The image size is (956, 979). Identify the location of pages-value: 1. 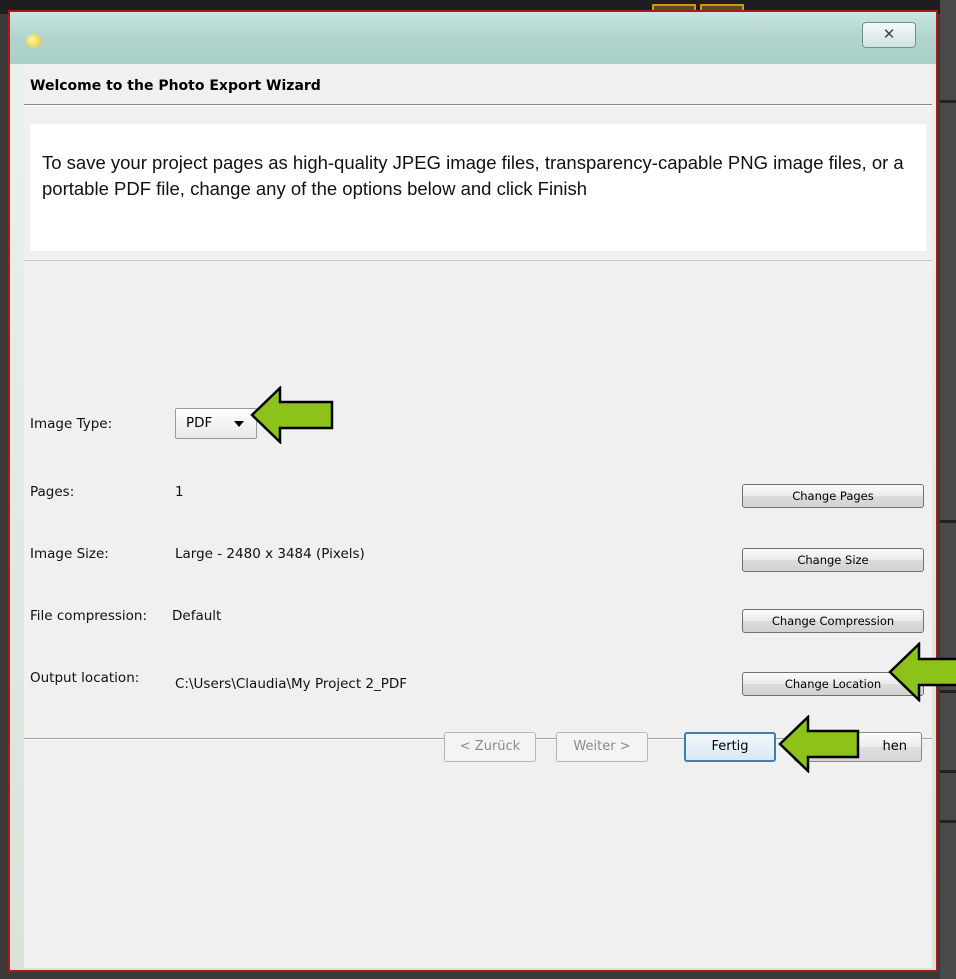
(179, 492).